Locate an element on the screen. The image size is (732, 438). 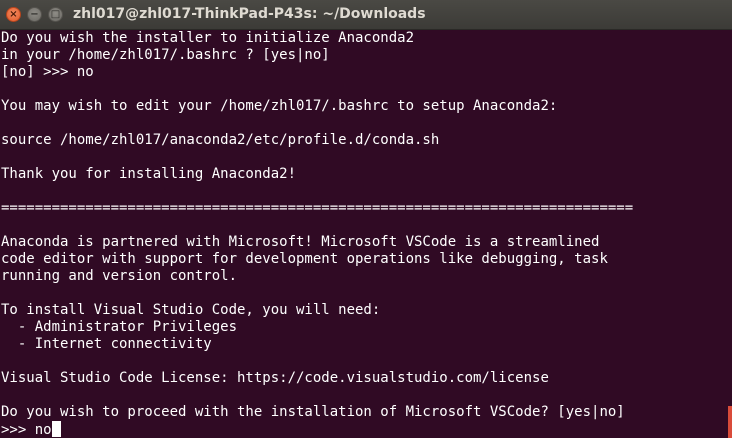
maximize-icon: □ is located at coordinates (55, 14).